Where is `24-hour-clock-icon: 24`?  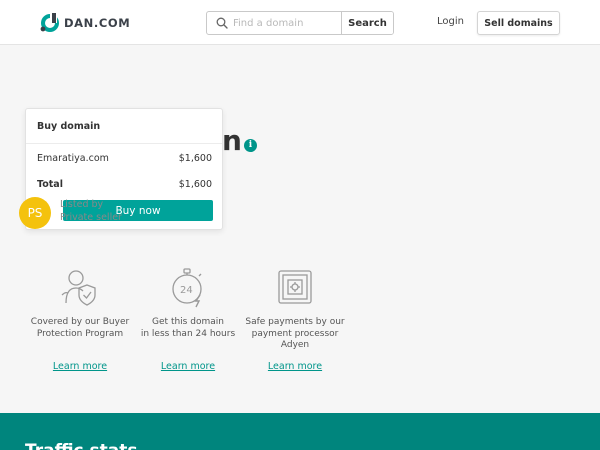 24-hour-clock-icon: 24 is located at coordinates (187, 288).